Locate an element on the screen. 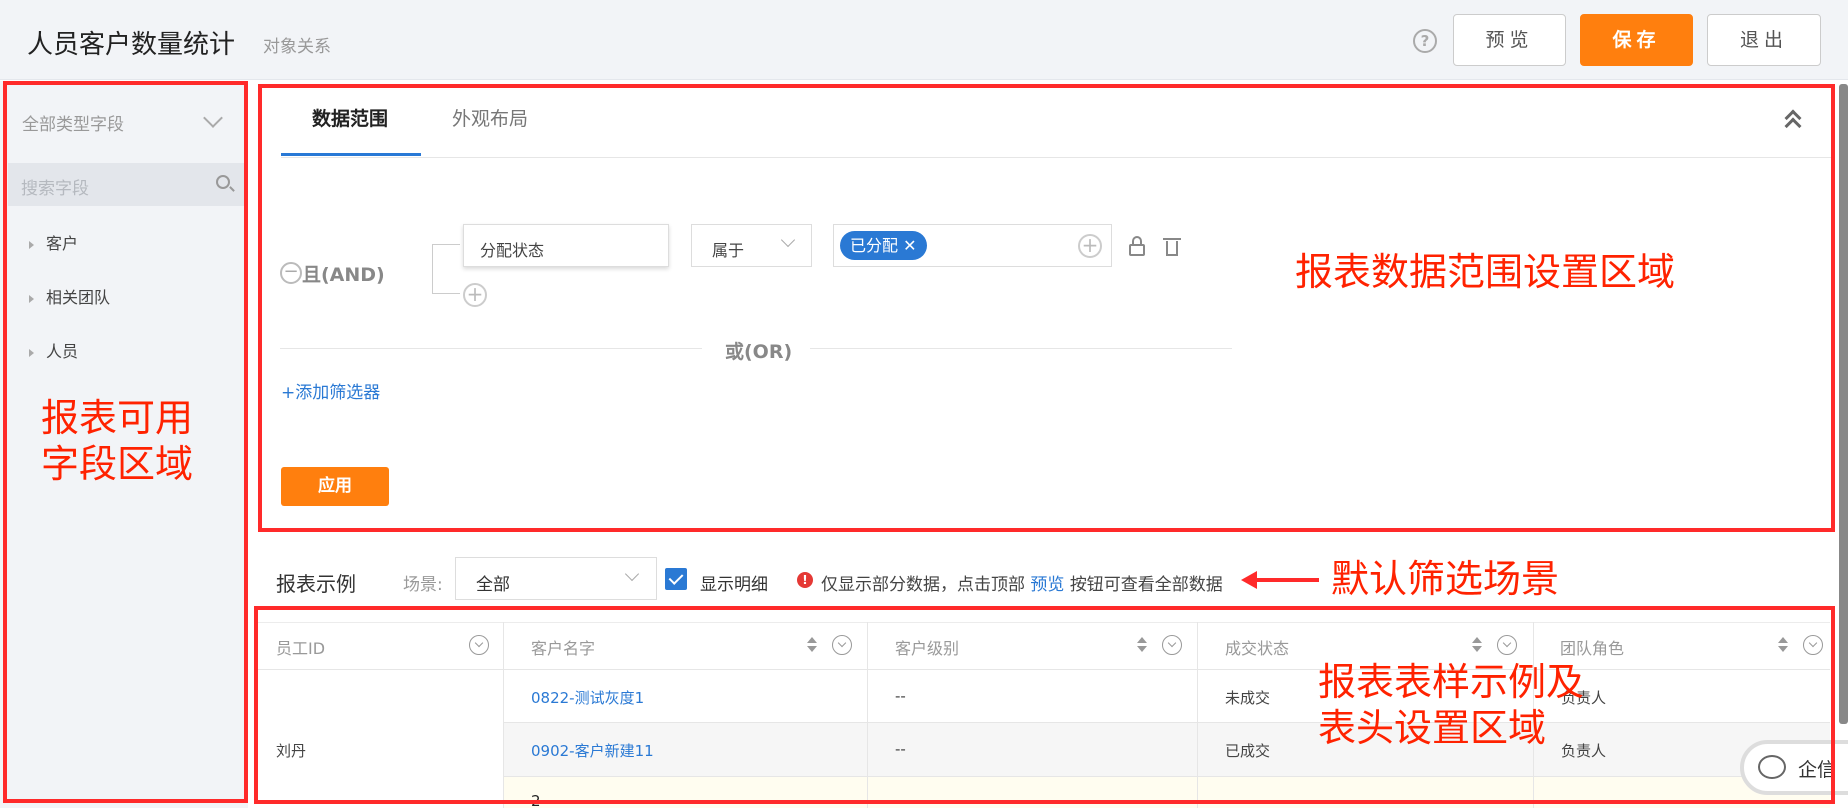  show-detail-label: 显示明细 is located at coordinates (734, 585).